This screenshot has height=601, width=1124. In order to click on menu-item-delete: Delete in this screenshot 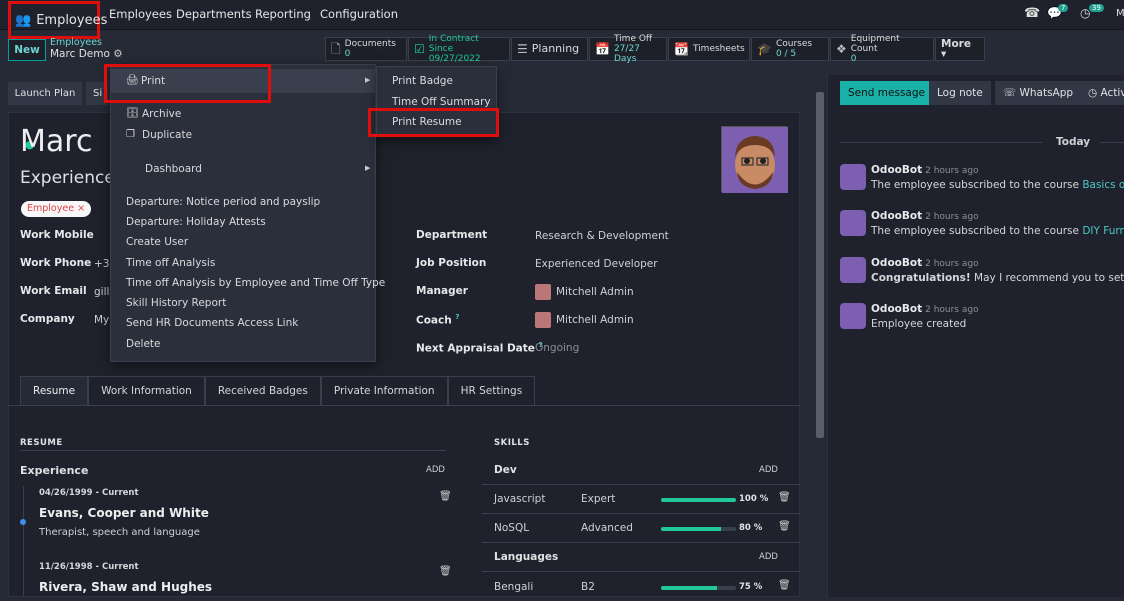, I will do `click(143, 344)`.